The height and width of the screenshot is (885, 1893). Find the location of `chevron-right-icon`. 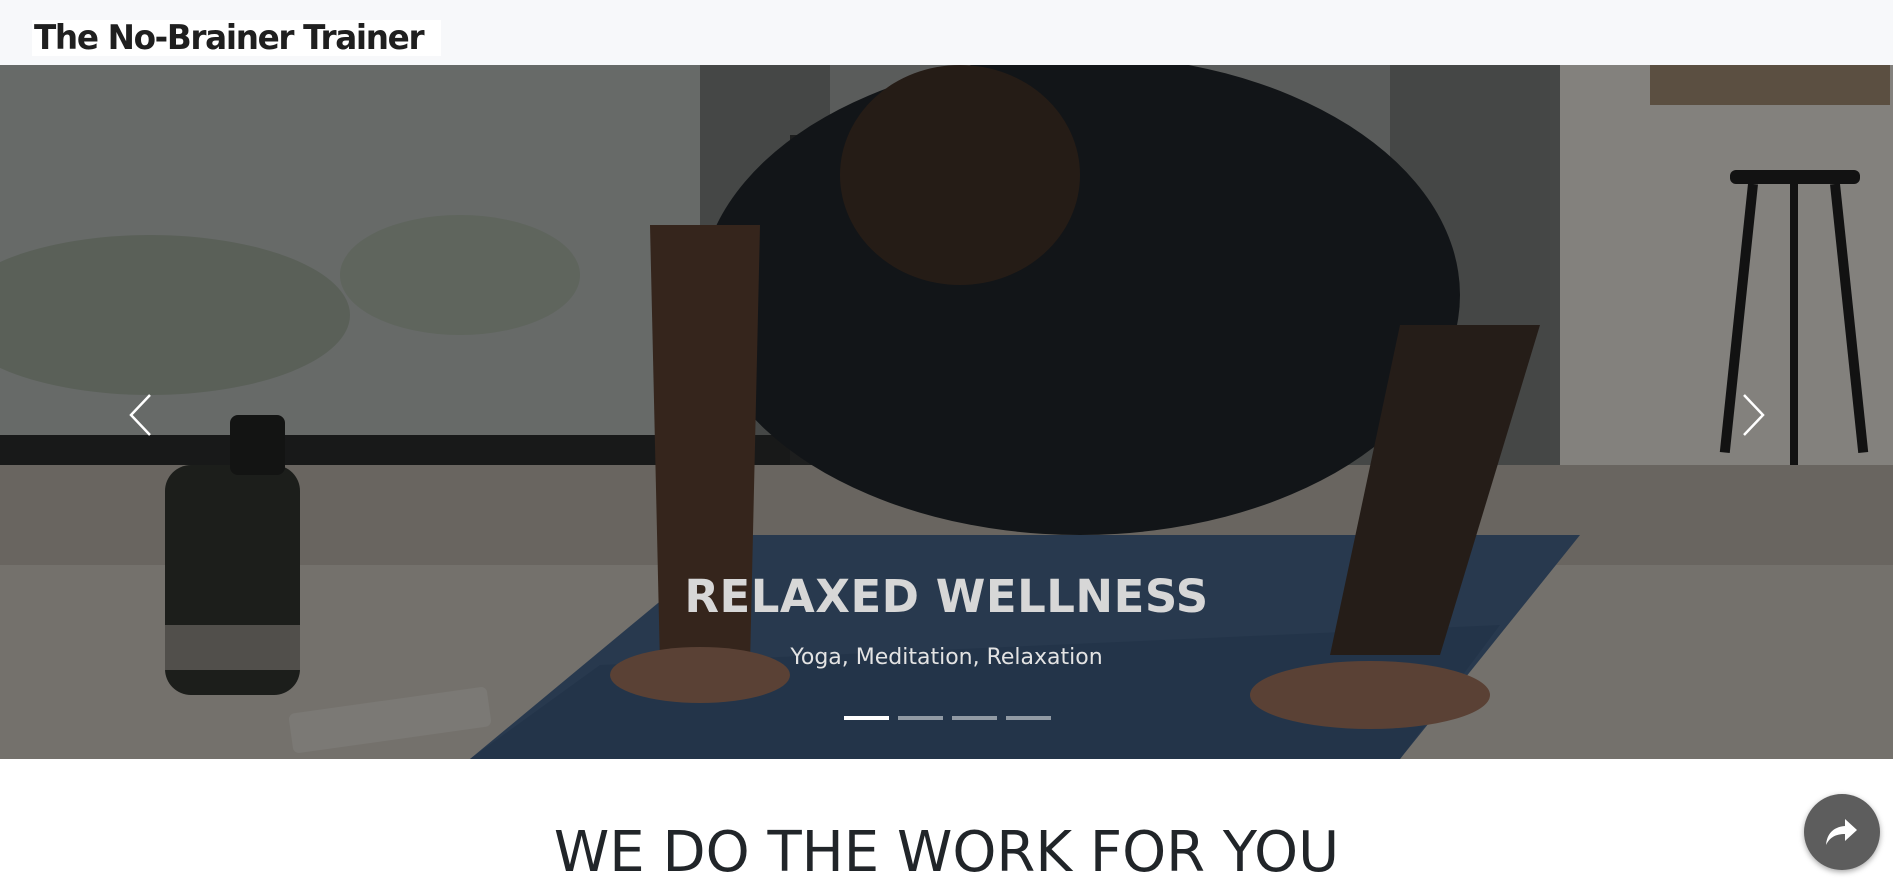

chevron-right-icon is located at coordinates (1754, 415).